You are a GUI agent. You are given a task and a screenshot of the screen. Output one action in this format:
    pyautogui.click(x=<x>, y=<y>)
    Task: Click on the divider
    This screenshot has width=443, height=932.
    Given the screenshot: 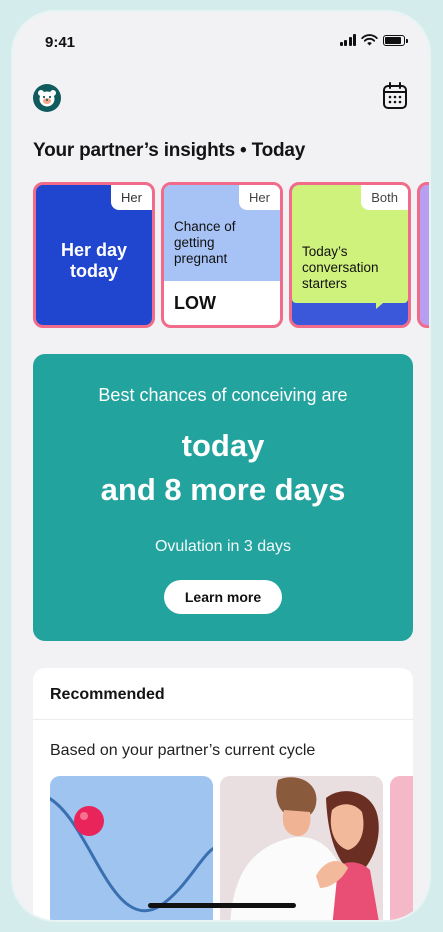 What is the action you would take?
    pyautogui.click(x=223, y=719)
    